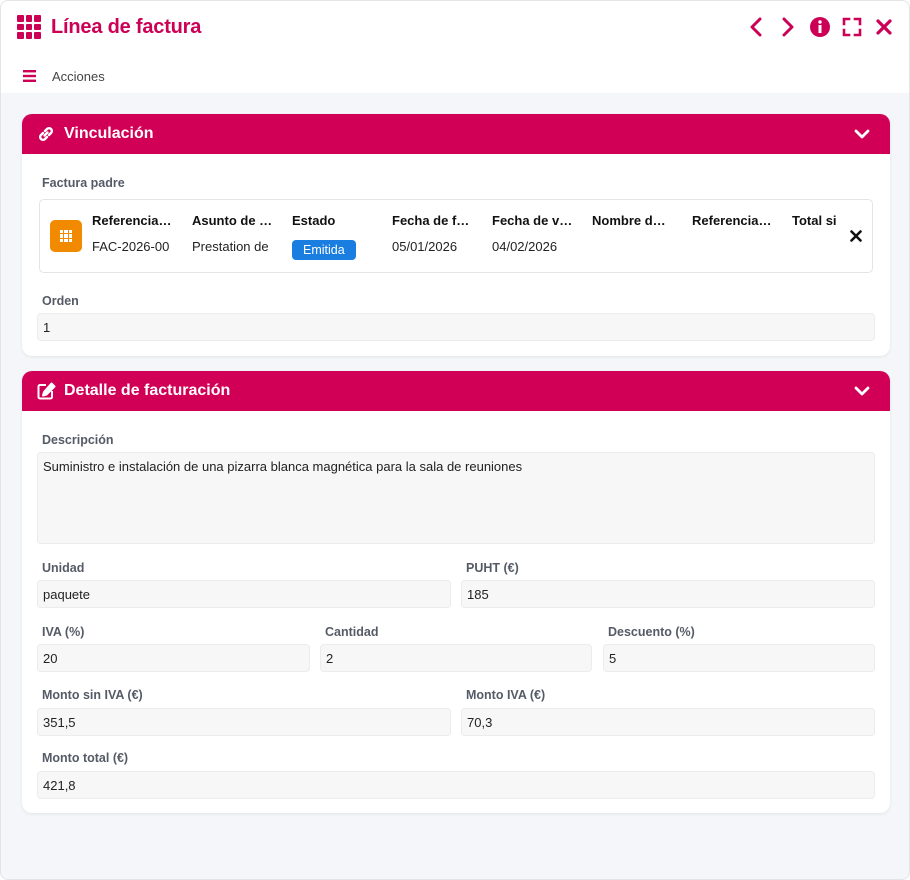 The width and height of the screenshot is (910, 880). I want to click on info-icon, so click(820, 27).